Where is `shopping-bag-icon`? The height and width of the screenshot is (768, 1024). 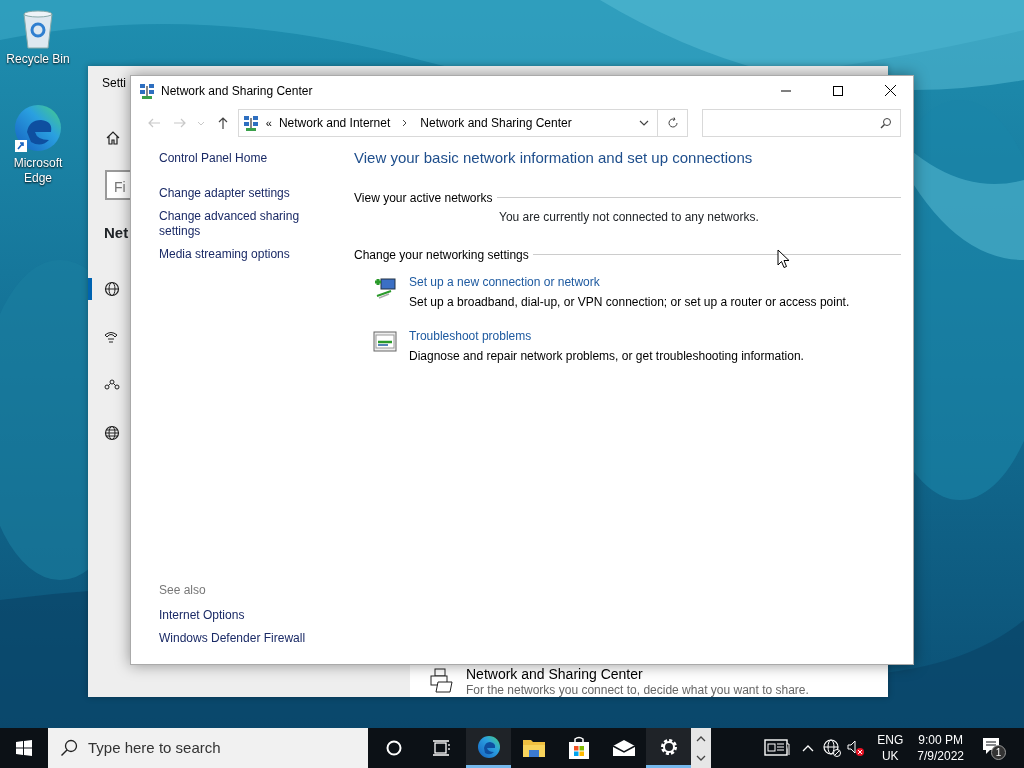
shopping-bag-icon is located at coordinates (578, 748).